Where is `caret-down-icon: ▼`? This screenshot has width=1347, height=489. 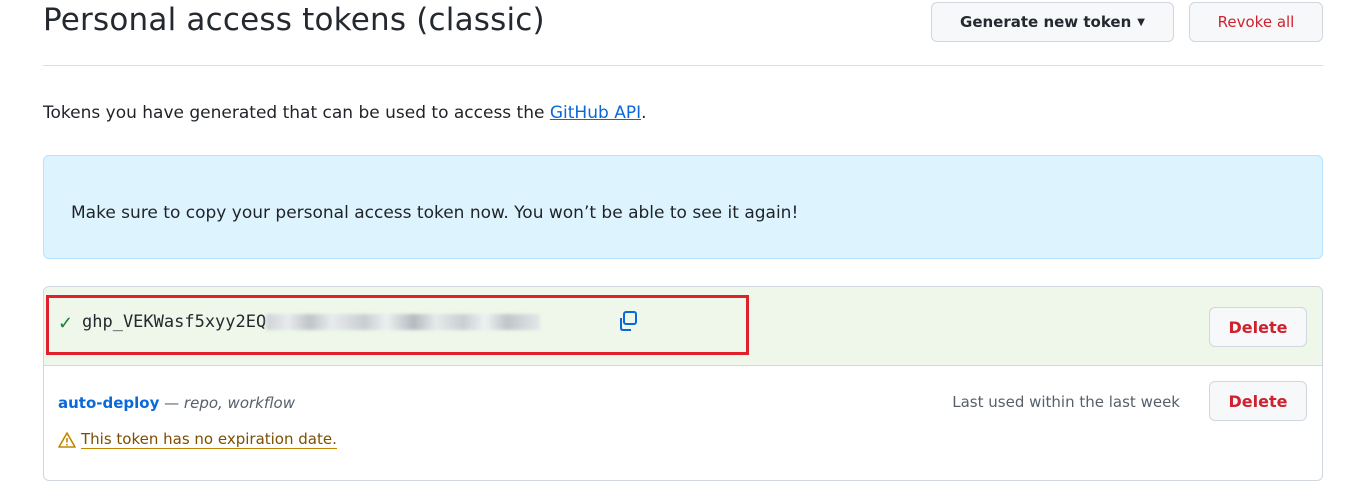
caret-down-icon: ▼ is located at coordinates (1141, 22).